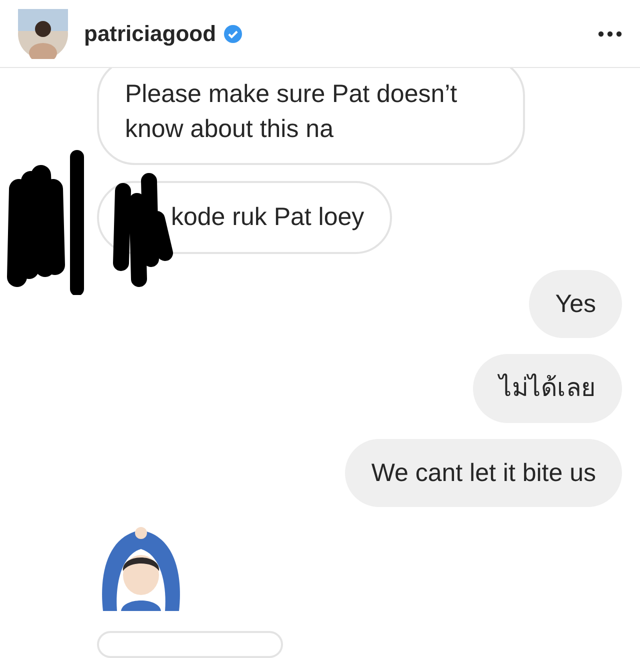 This screenshot has height=658, width=640. What do you see at coordinates (575, 304) in the screenshot?
I see `message-bubble: Yes` at bounding box center [575, 304].